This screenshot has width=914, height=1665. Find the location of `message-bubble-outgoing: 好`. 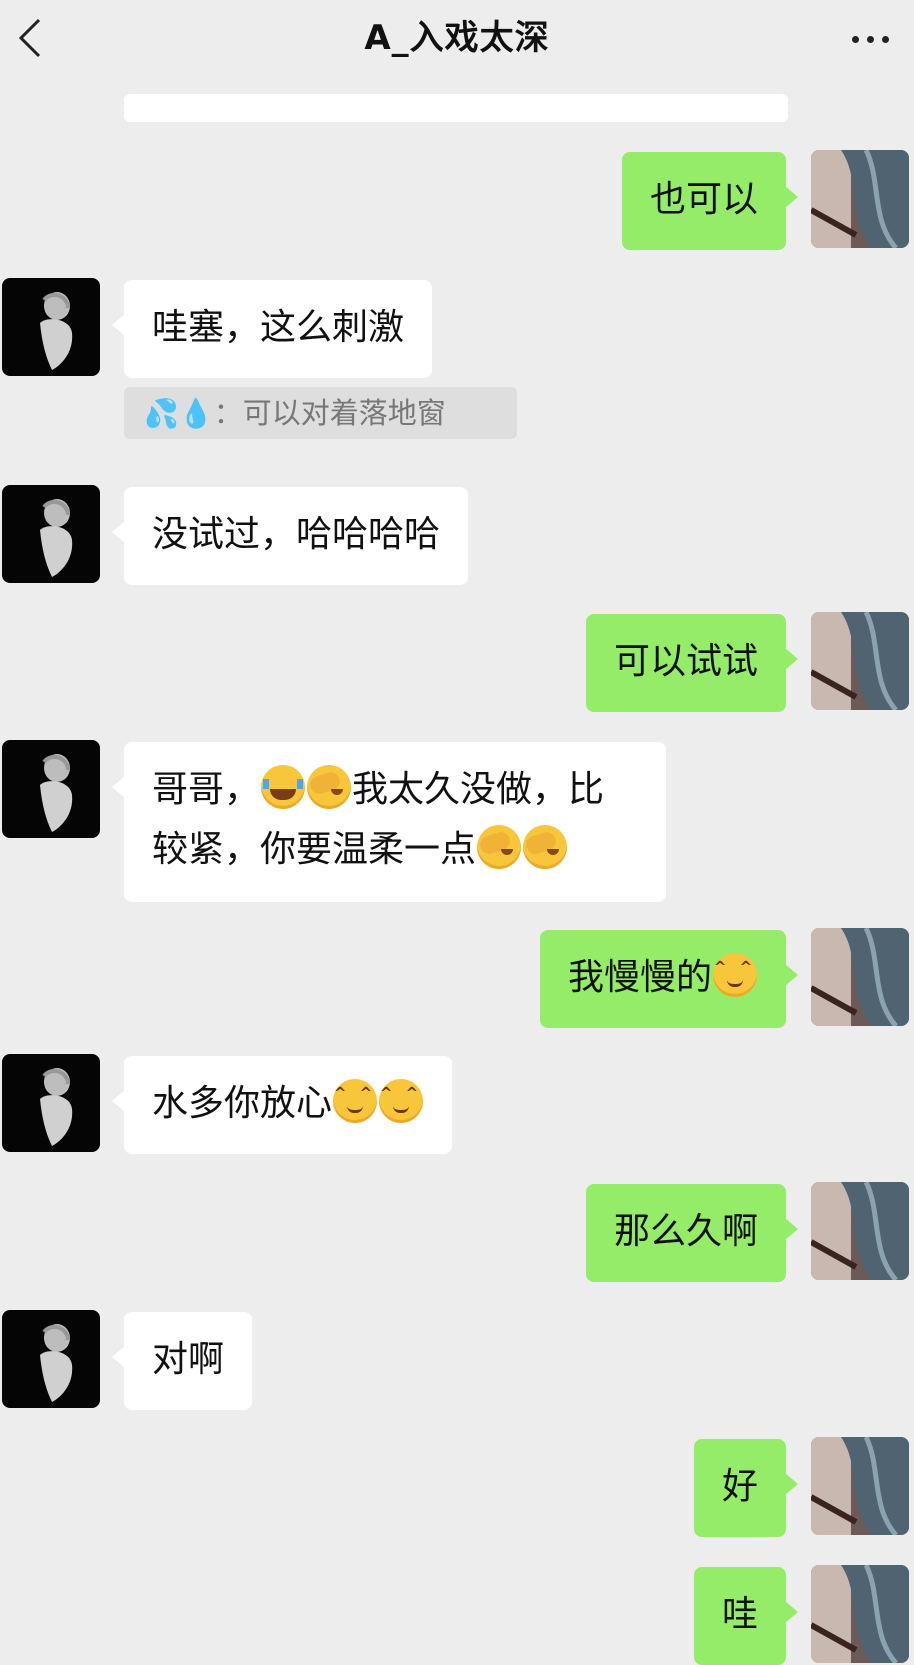

message-bubble-outgoing: 好 is located at coordinates (746, 1488).